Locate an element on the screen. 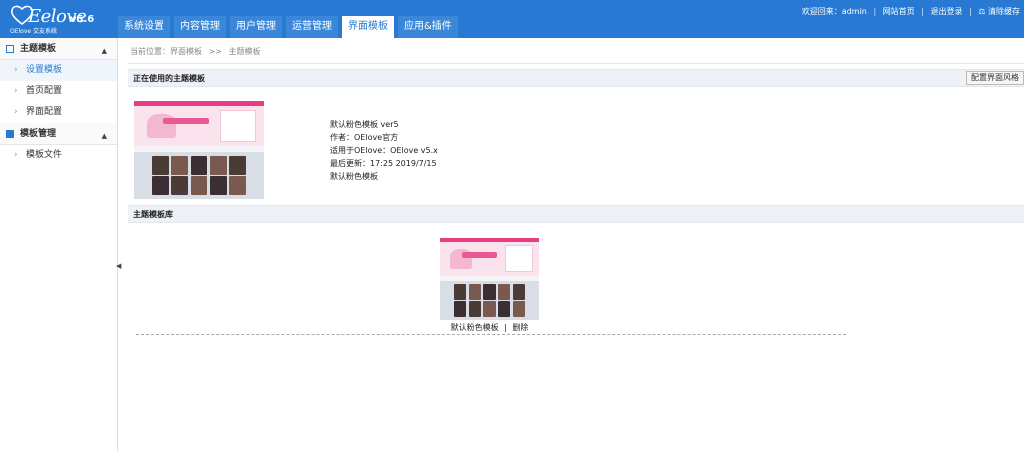 This screenshot has width=1024, height=451. dashed-divider is located at coordinates (491, 334).